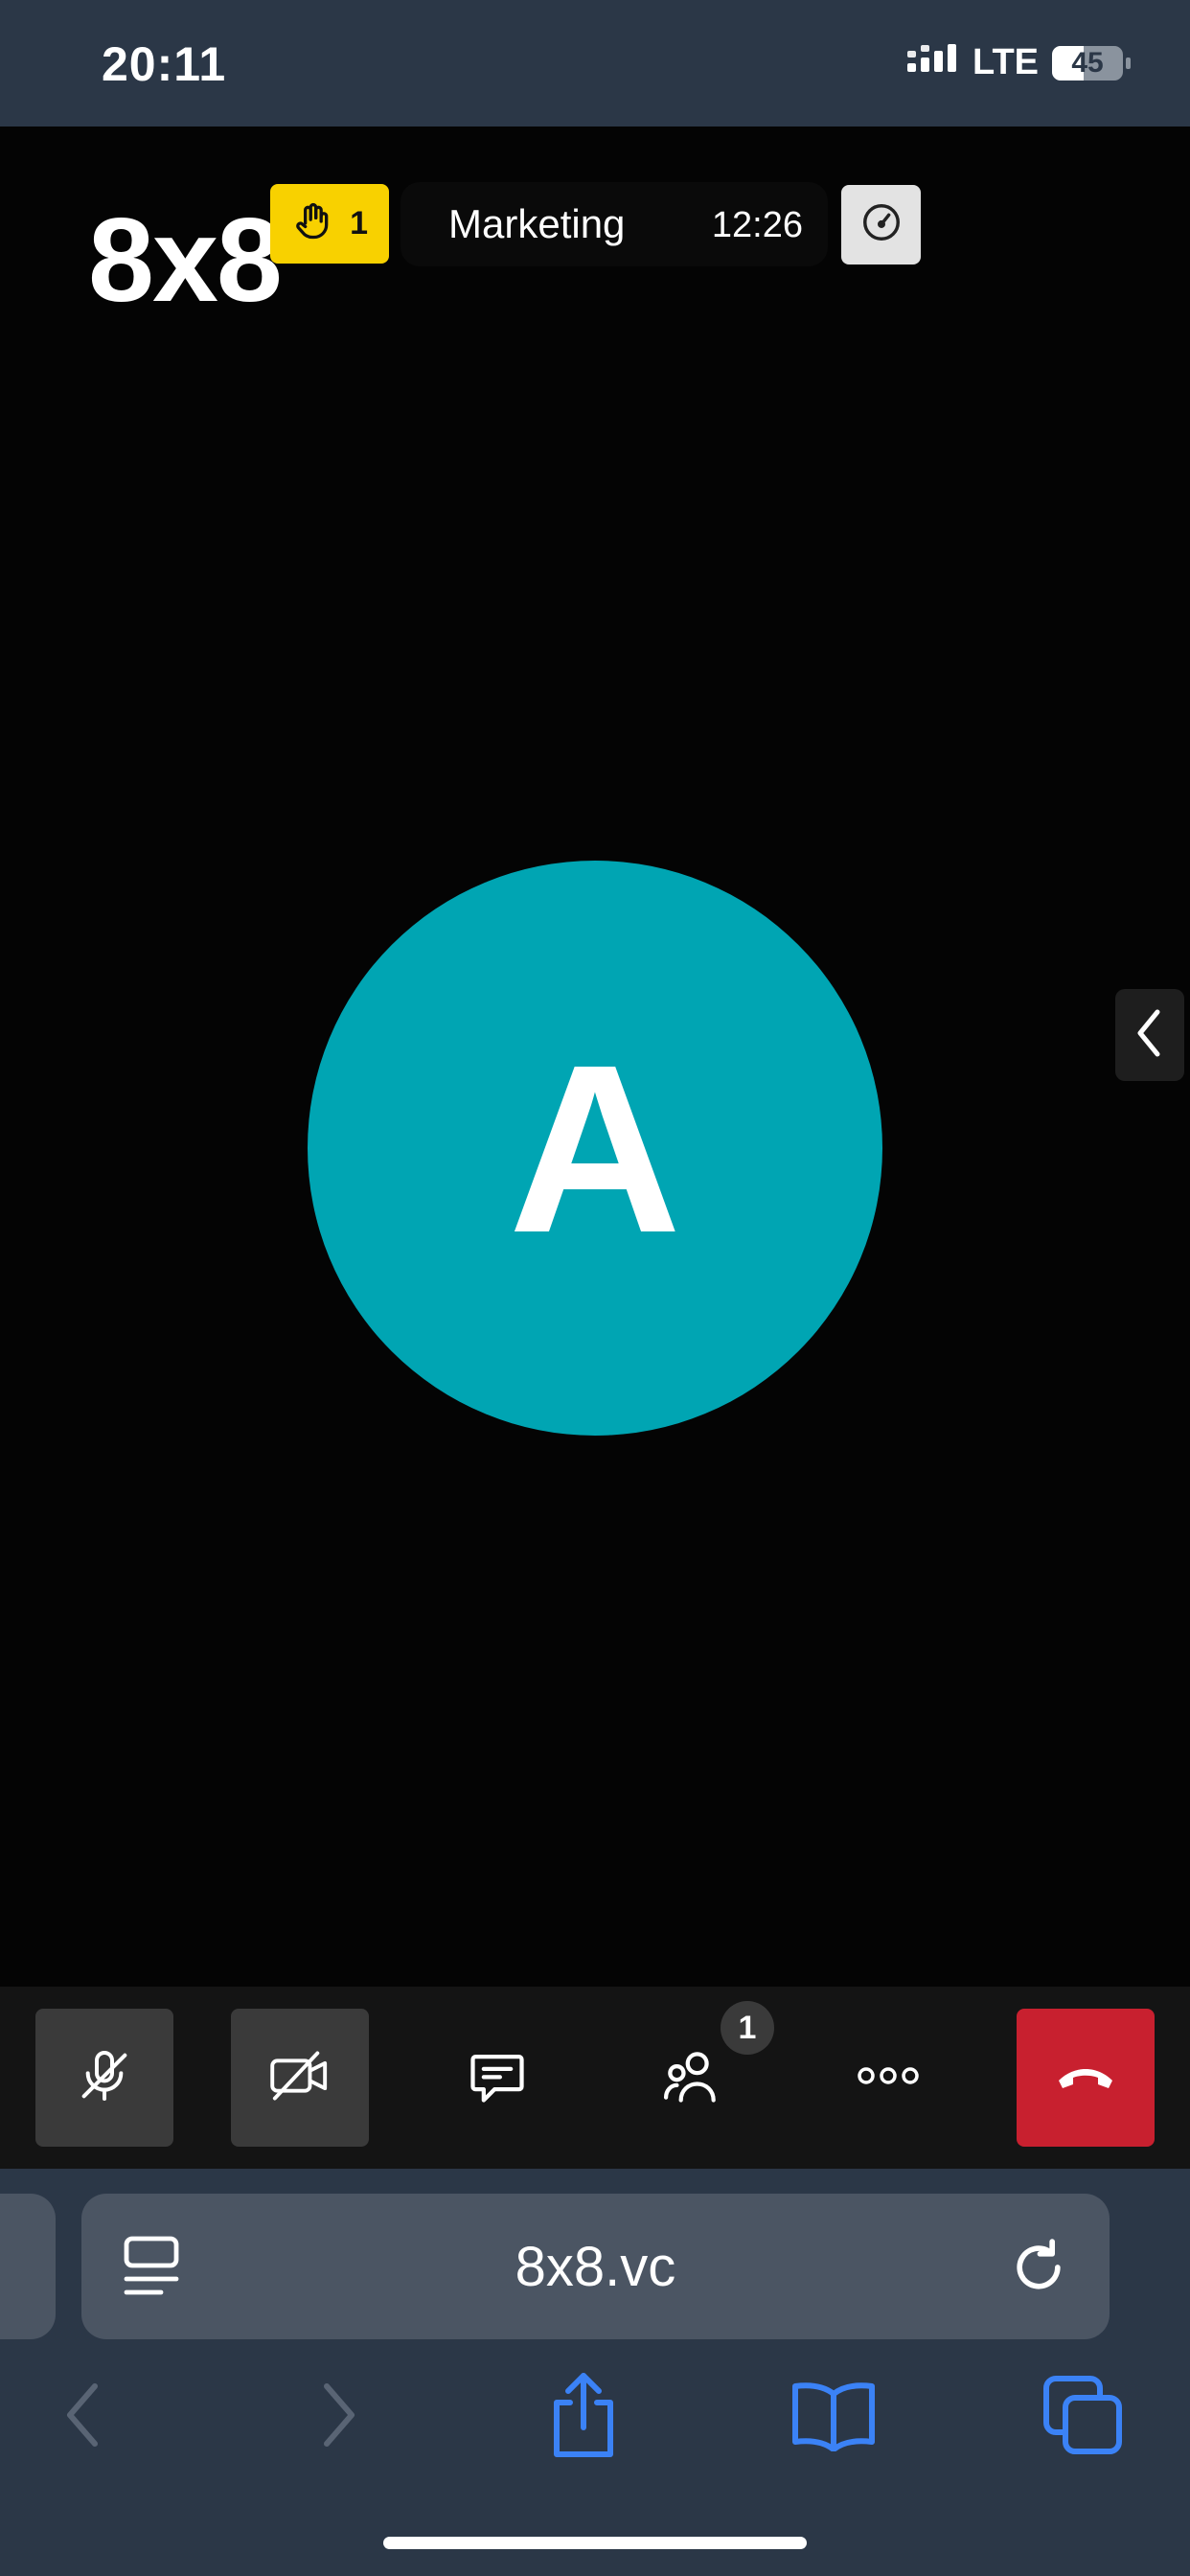  I want to click on video-button, so click(300, 2078).